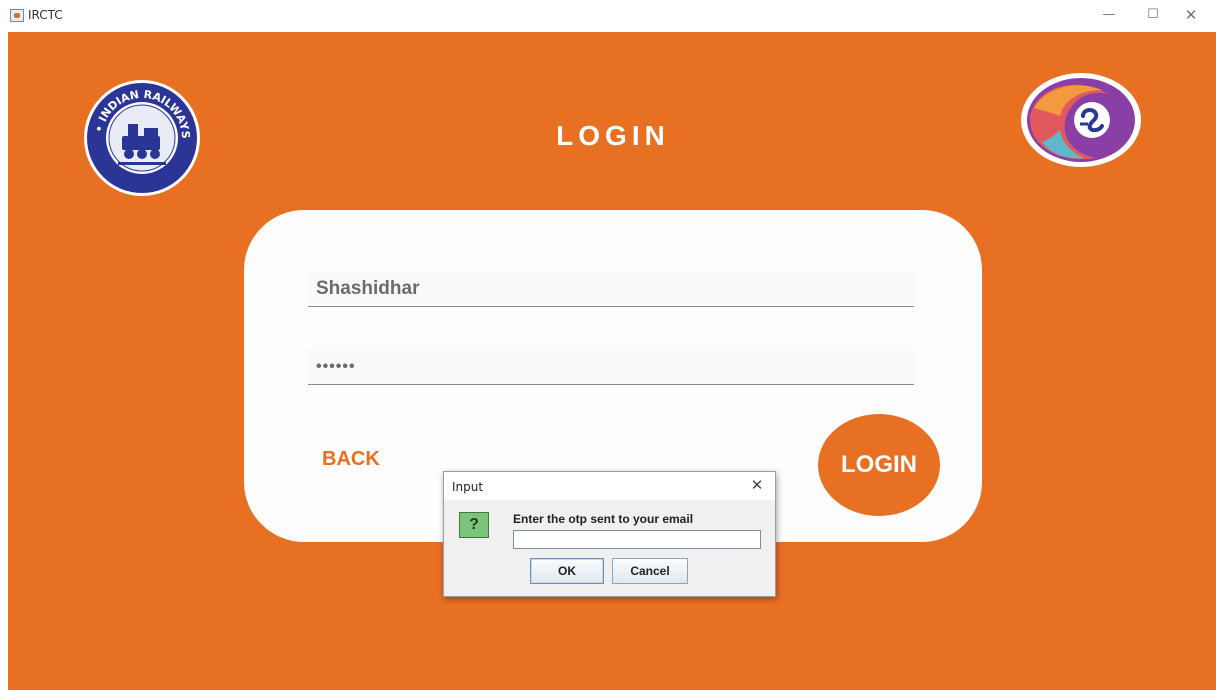  I want to click on username-value: Shashidhar, so click(368, 288).